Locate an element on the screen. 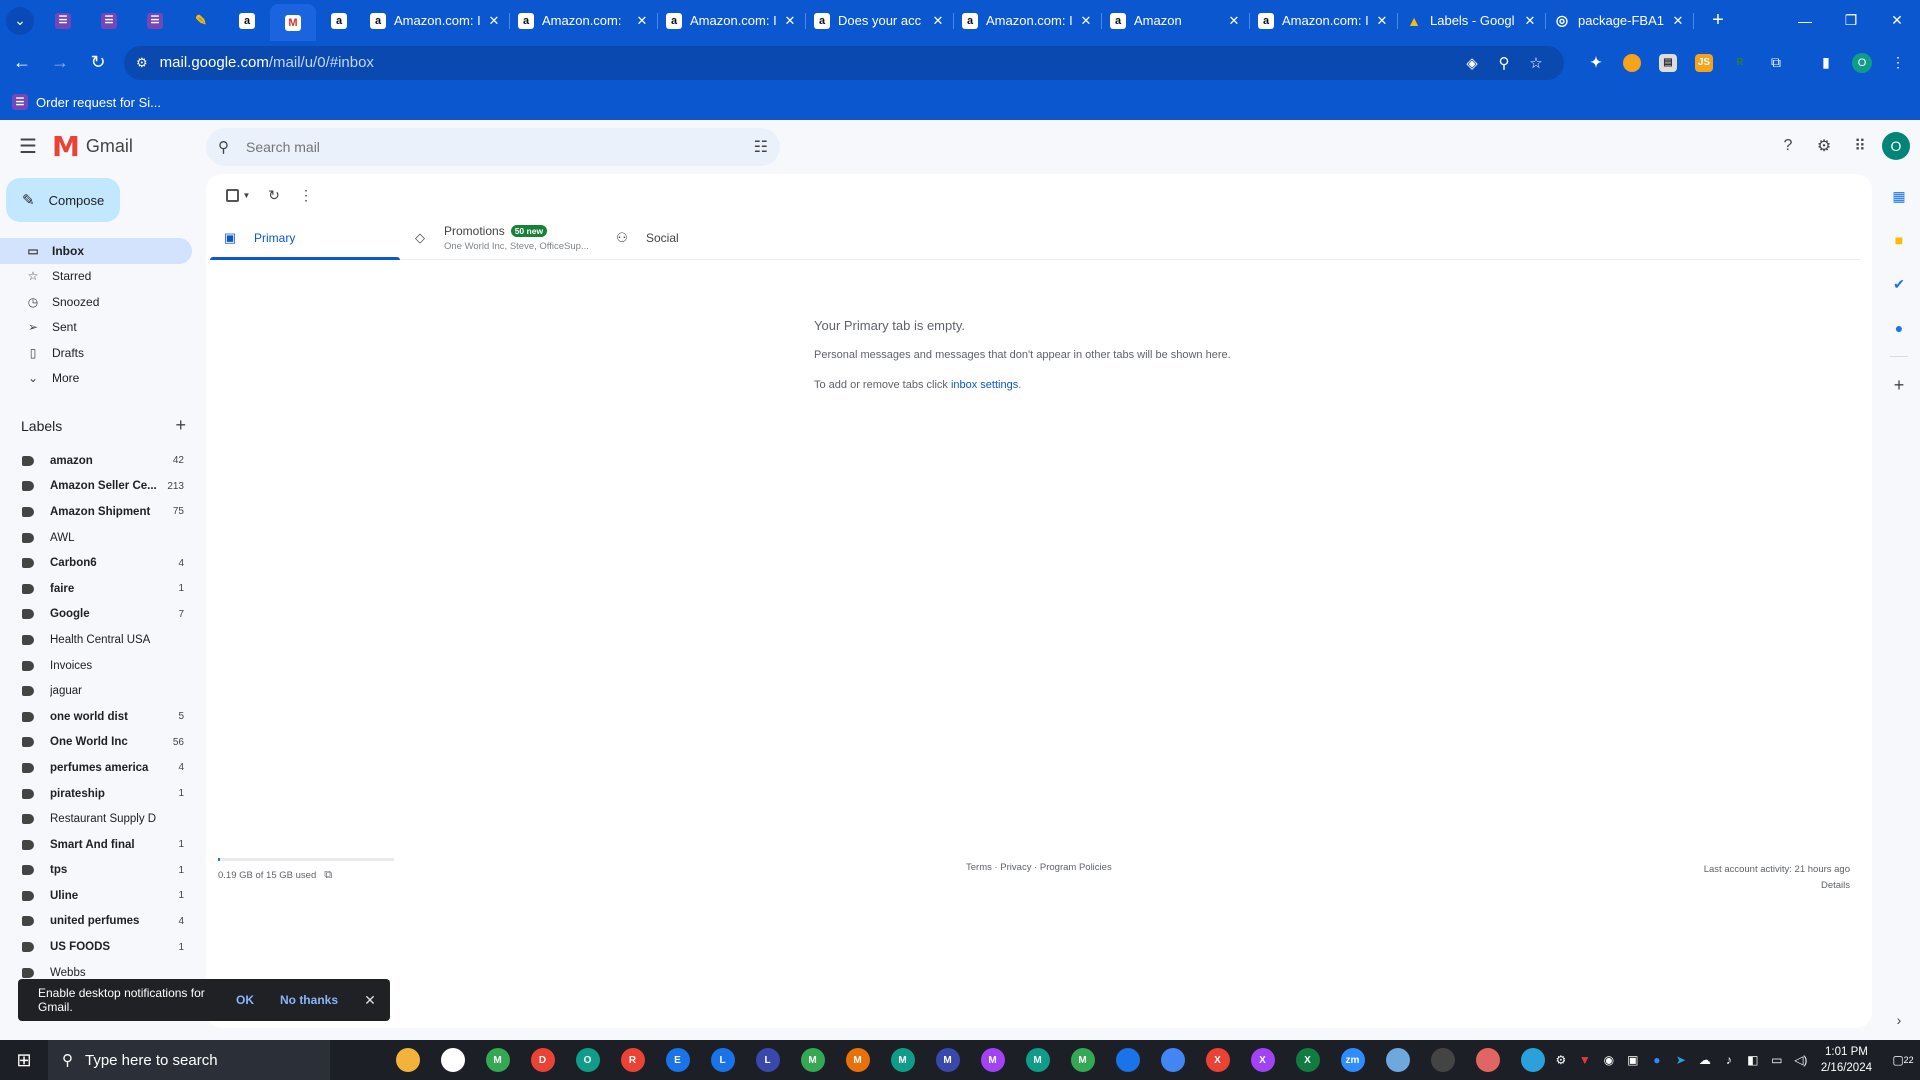  extension-button: ▤ is located at coordinates (1668, 63).